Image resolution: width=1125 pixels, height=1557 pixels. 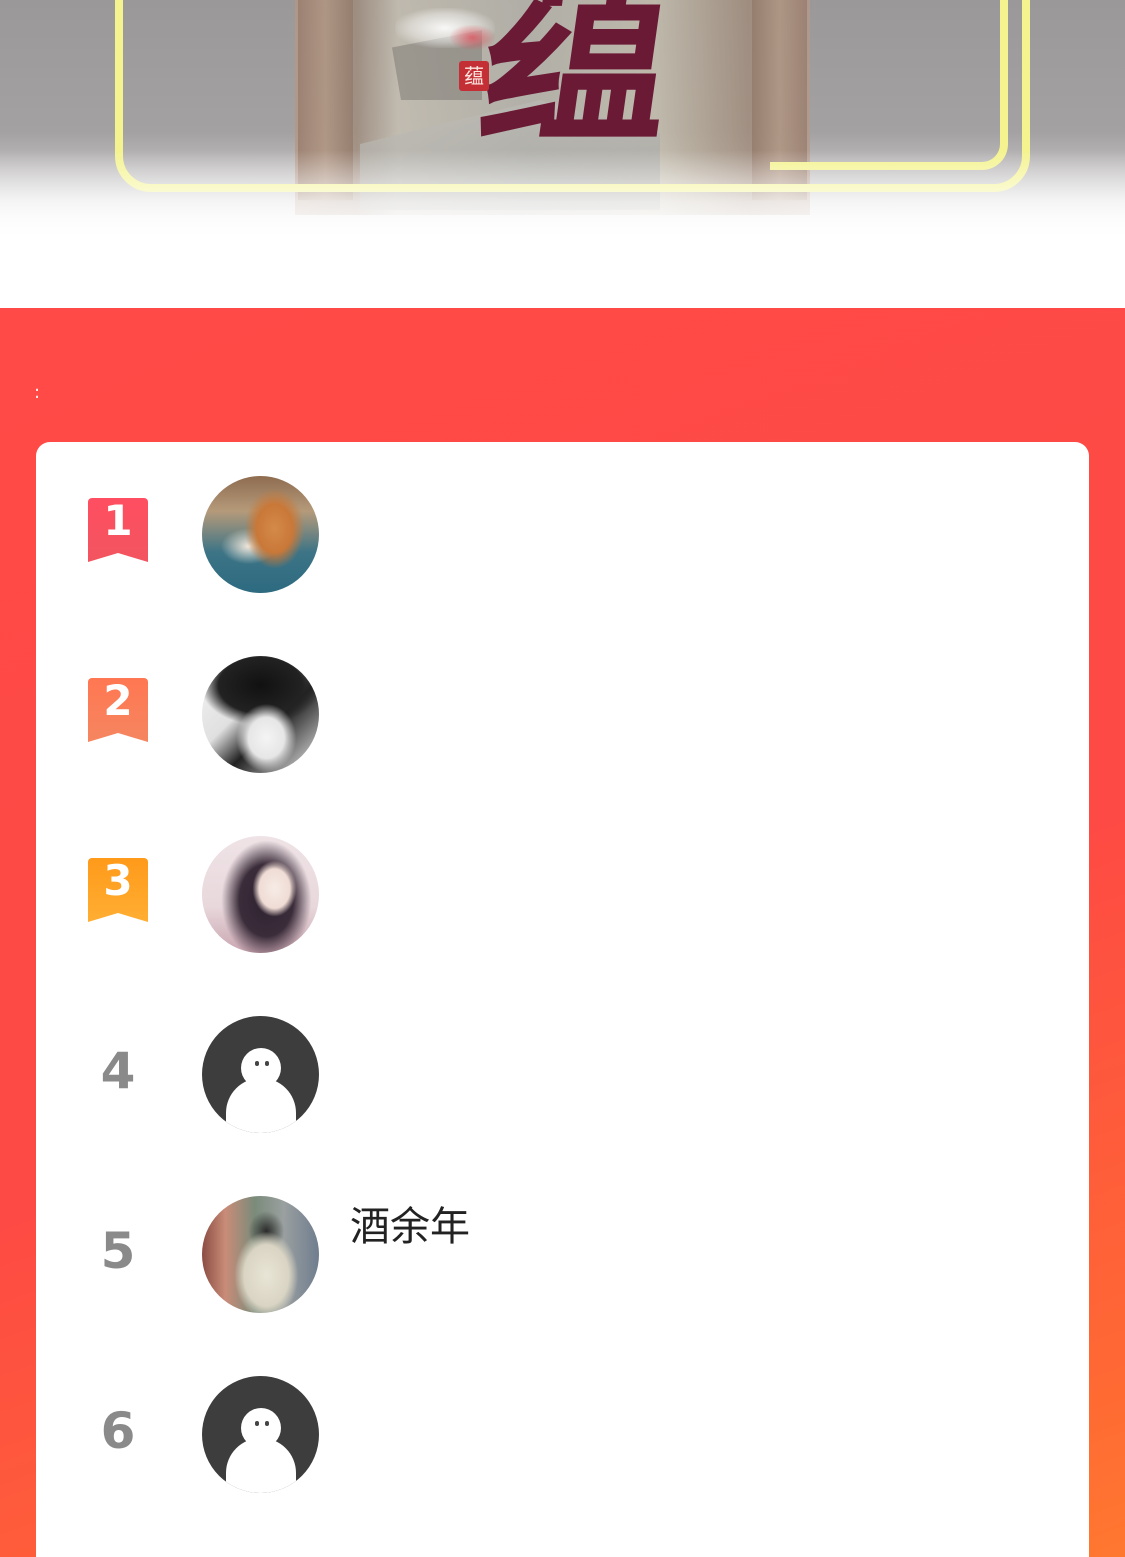 What do you see at coordinates (118, 520) in the screenshot?
I see `rank-number: 1` at bounding box center [118, 520].